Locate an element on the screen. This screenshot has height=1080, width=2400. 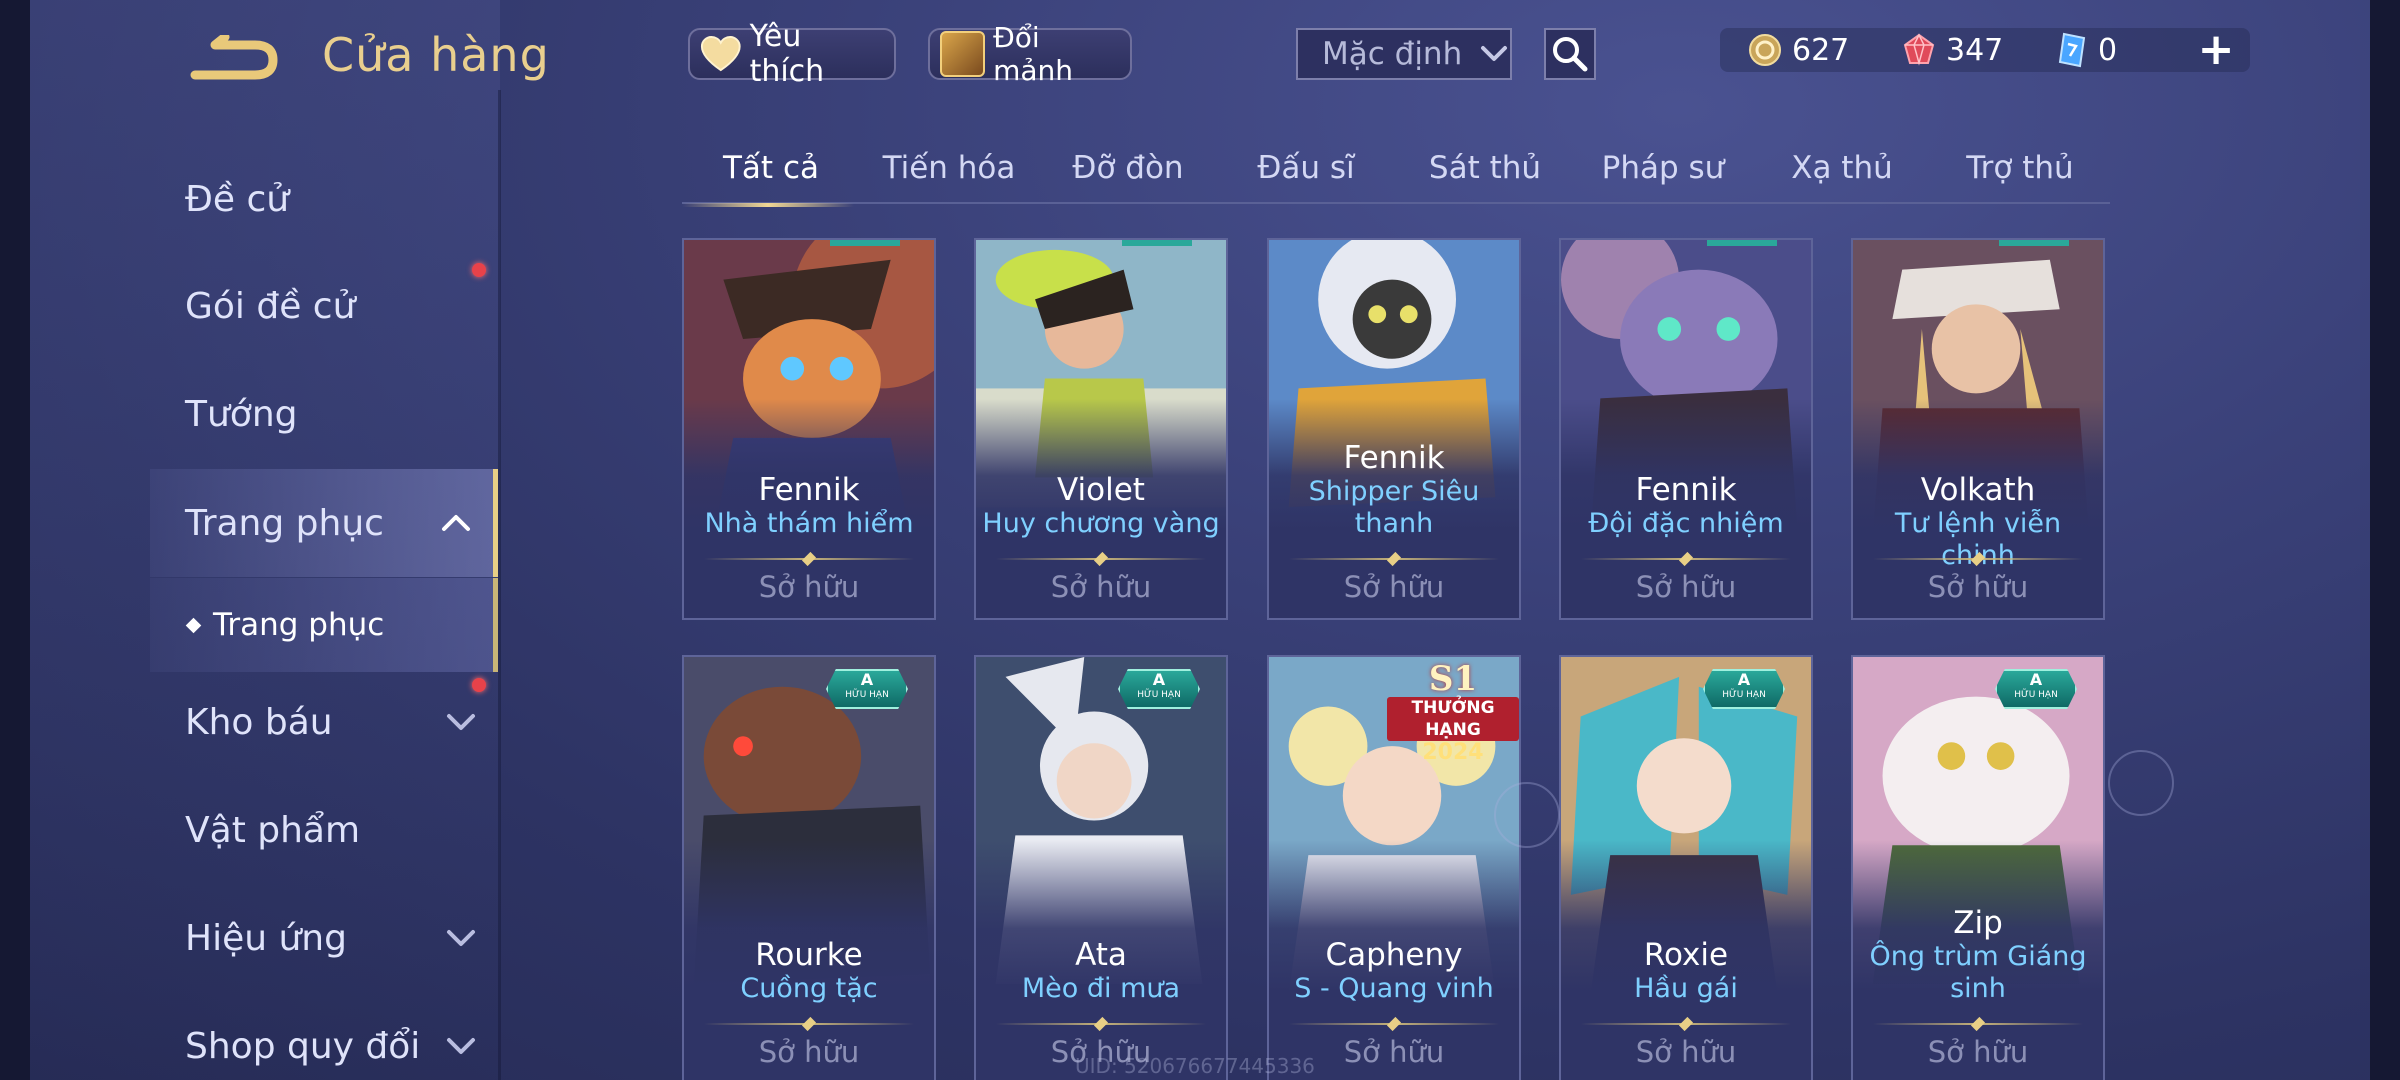
tab-support: Trợ thủ is located at coordinates (2020, 172).